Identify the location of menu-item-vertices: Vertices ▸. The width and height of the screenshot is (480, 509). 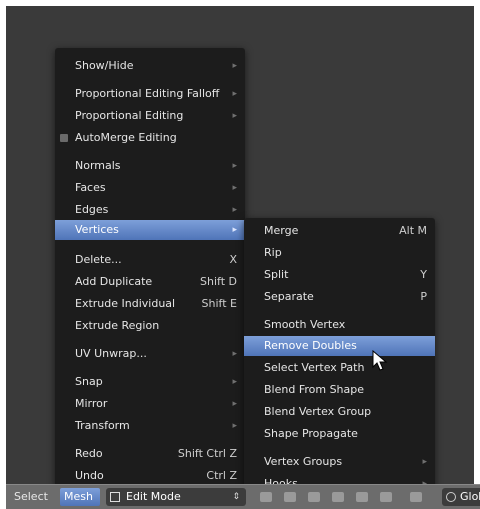
(150, 230).